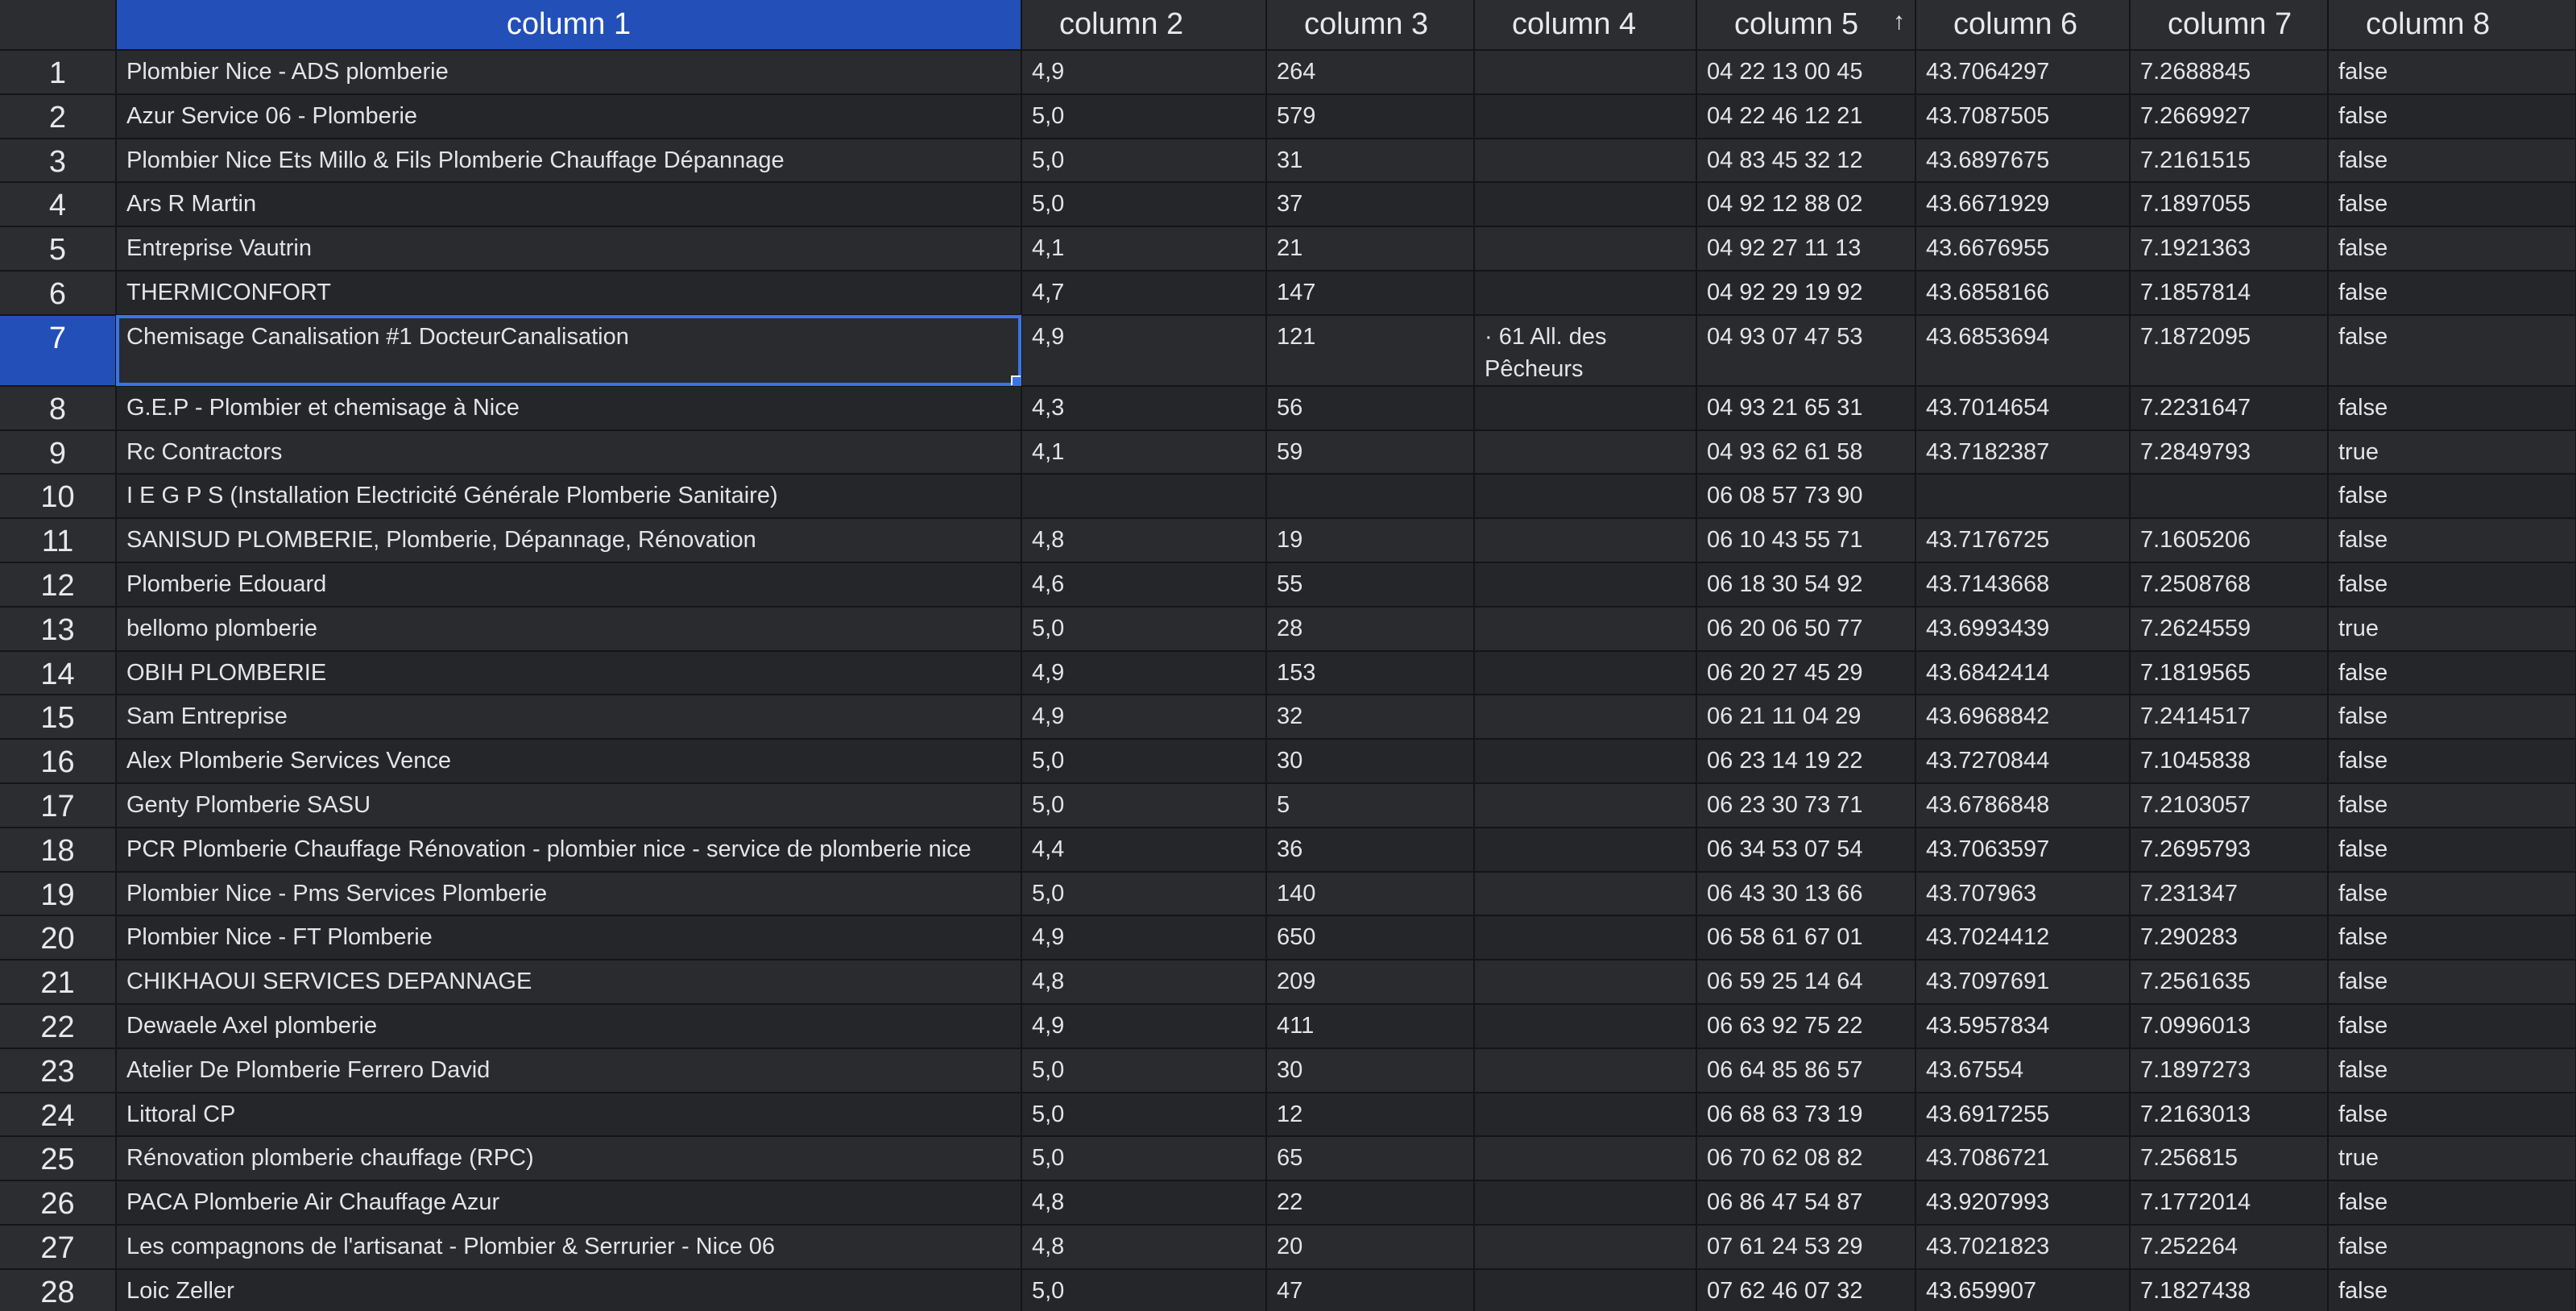 Image resolution: width=2576 pixels, height=1311 pixels. I want to click on table-cell-column-3: 12, so click(1370, 1115).